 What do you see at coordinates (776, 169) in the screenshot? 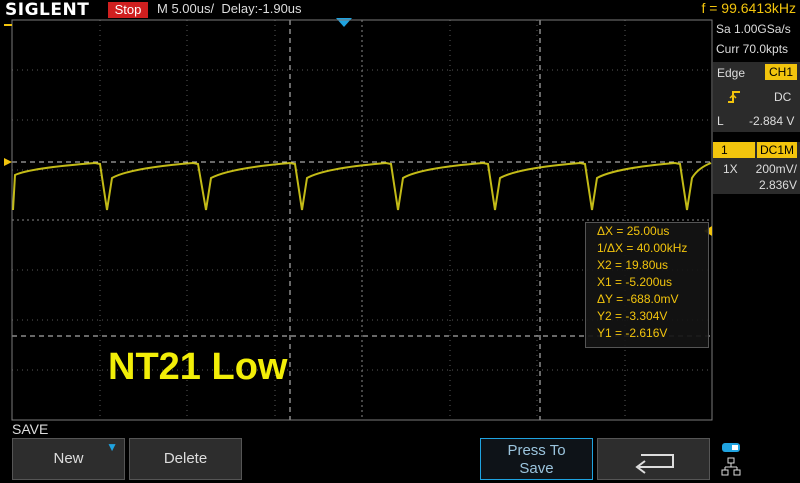
I see `channel1-scale: 200mV/` at bounding box center [776, 169].